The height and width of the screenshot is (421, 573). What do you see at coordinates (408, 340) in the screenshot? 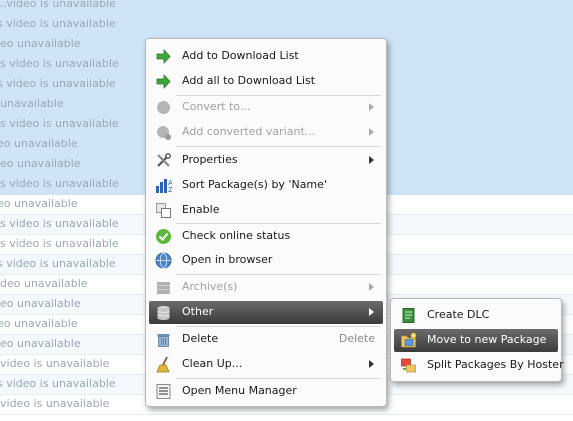
I see `new-package-icon` at bounding box center [408, 340].